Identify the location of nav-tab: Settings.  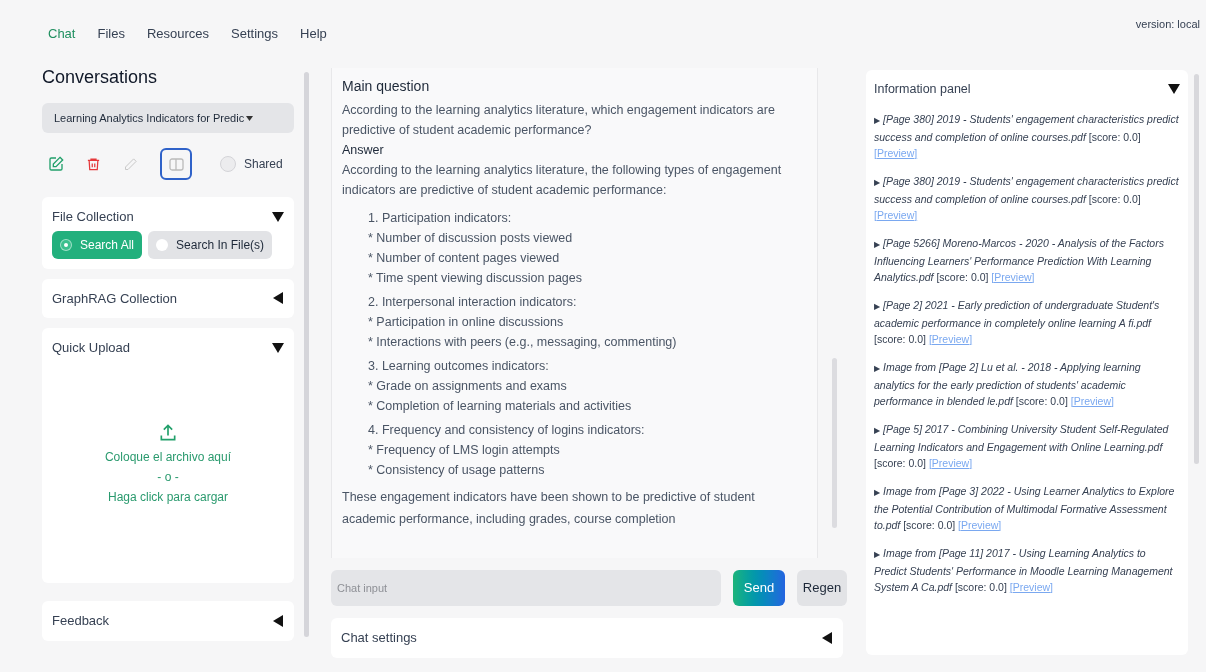
(255, 33).